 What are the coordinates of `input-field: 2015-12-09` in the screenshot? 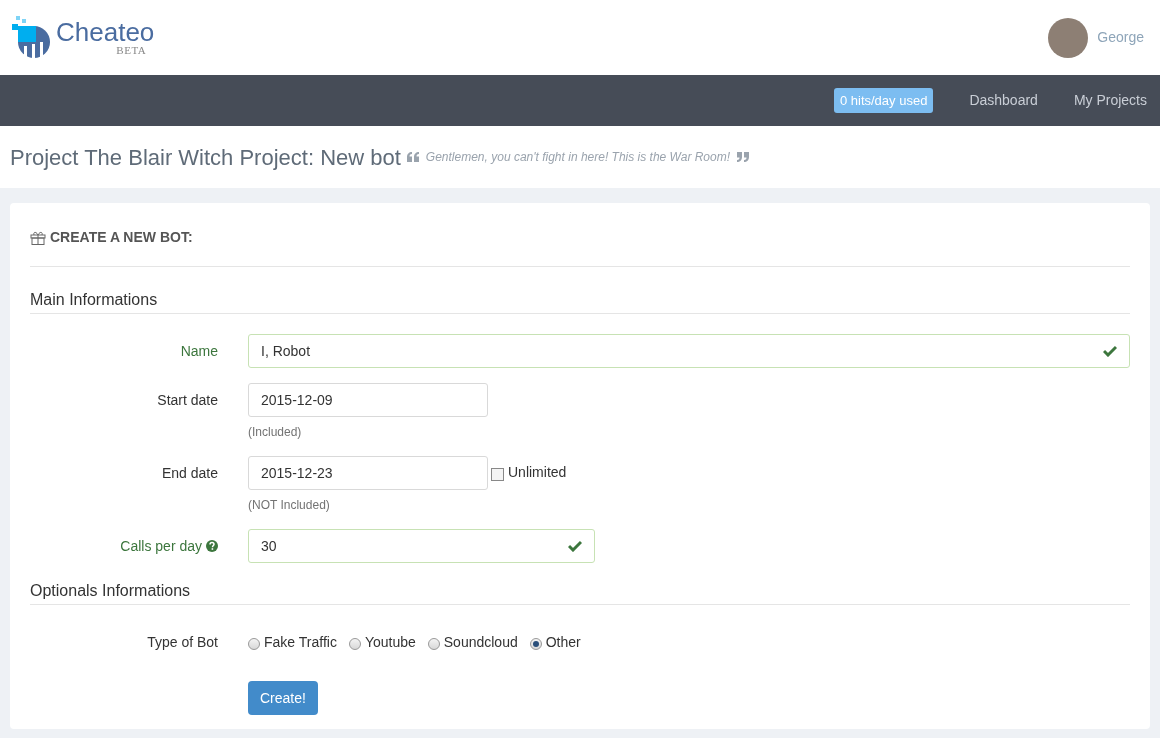 It's located at (368, 400).